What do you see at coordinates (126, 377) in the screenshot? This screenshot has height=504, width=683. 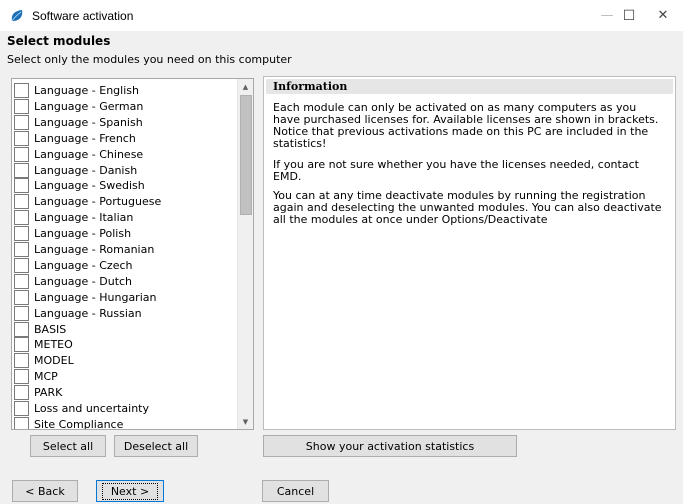 I see `module-list-item: MCP` at bounding box center [126, 377].